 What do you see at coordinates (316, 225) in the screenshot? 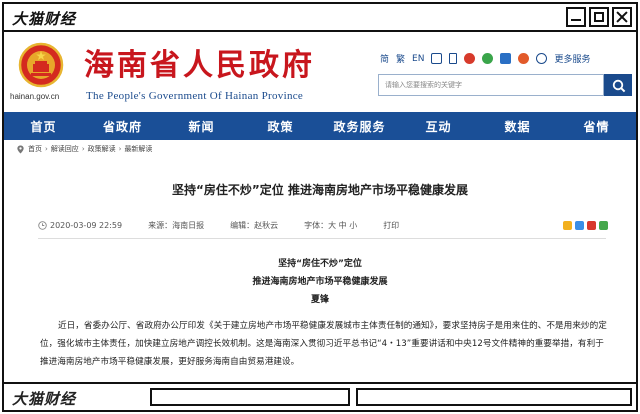
I see `font-size-label: 字体：` at bounding box center [316, 225].